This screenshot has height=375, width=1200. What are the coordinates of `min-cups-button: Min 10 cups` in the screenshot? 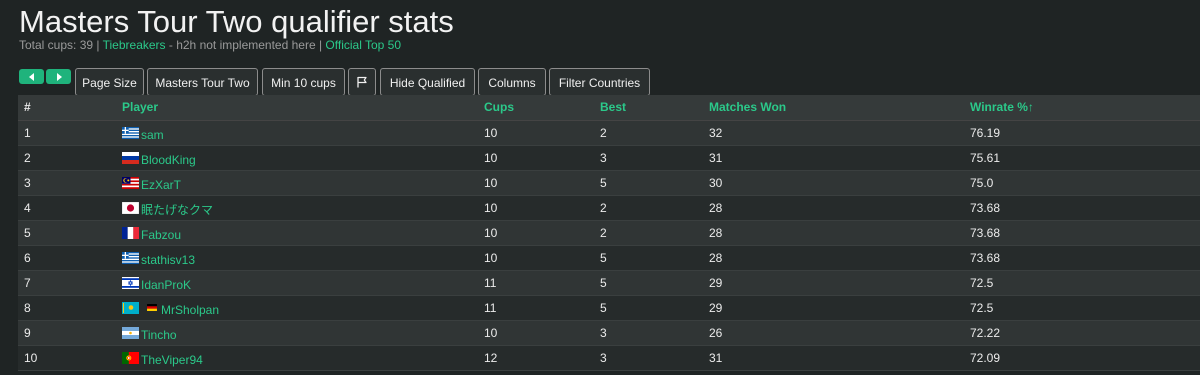 It's located at (303, 82).